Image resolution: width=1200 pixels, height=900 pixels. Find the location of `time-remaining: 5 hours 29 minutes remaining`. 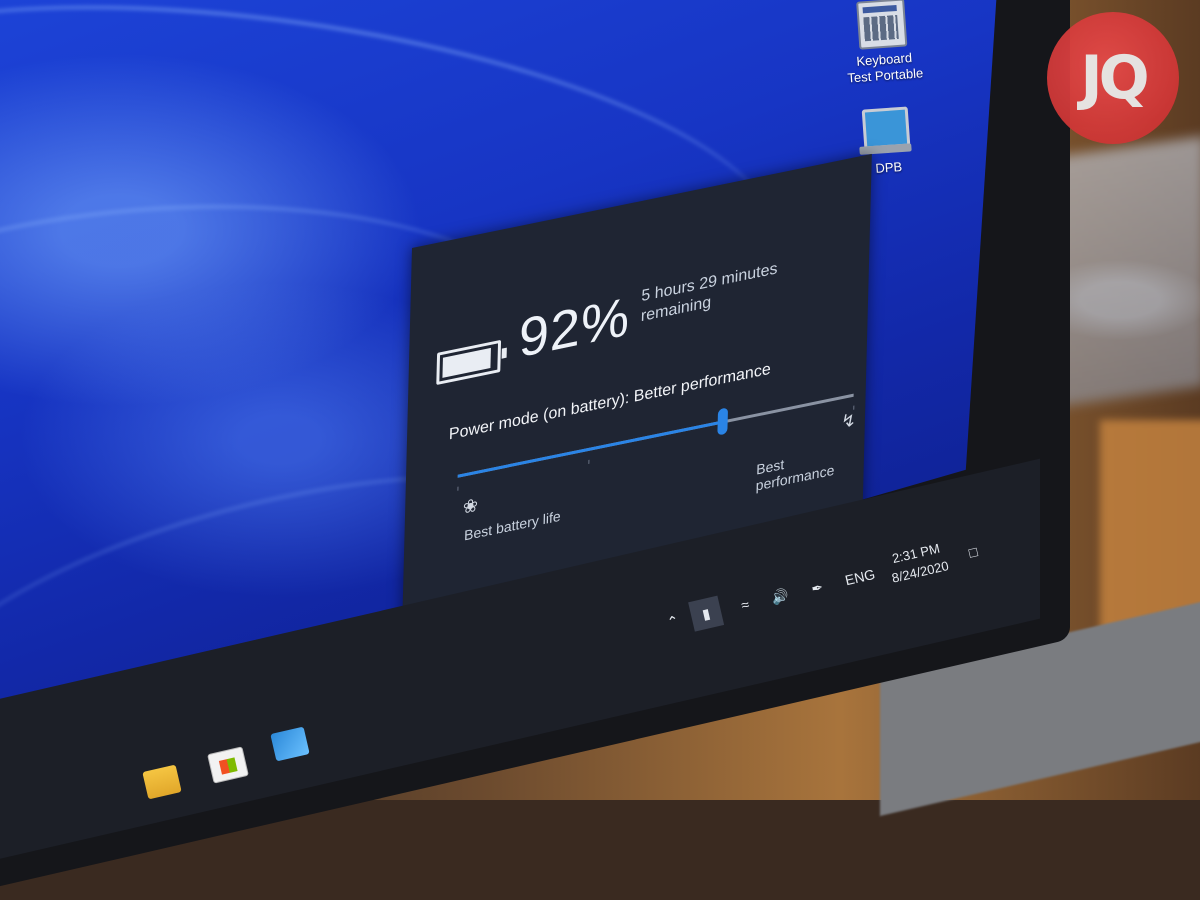

time-remaining: 5 hours 29 minutes remaining is located at coordinates (709, 293).